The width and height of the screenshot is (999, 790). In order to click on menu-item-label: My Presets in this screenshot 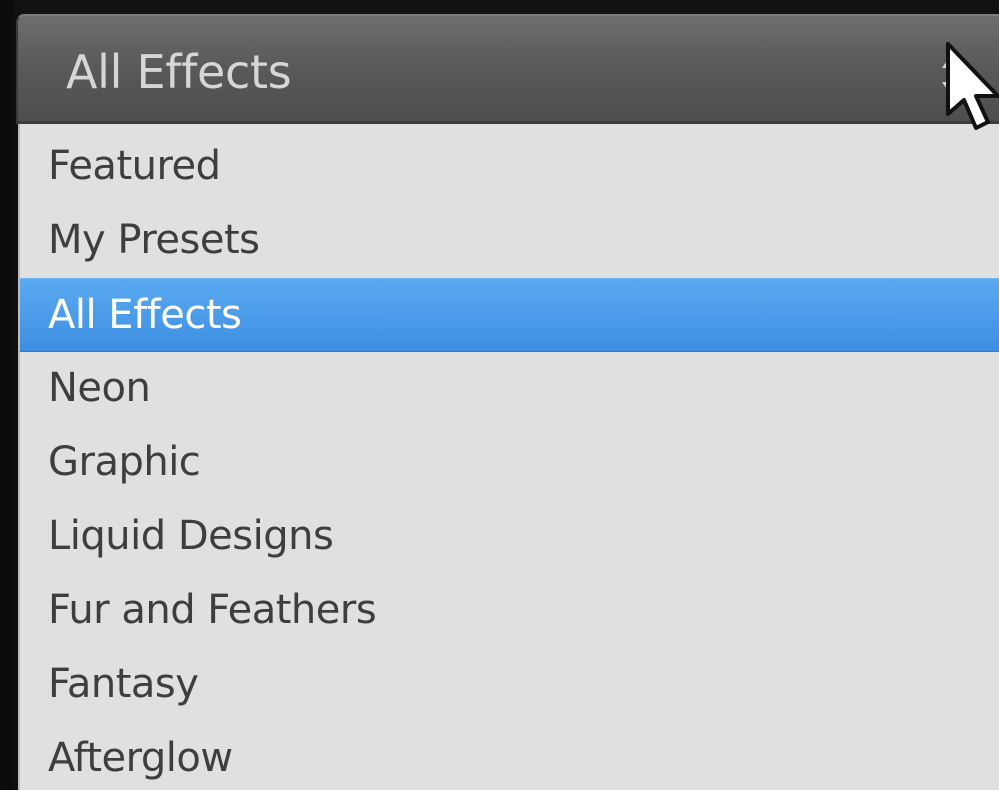, I will do `click(154, 240)`.